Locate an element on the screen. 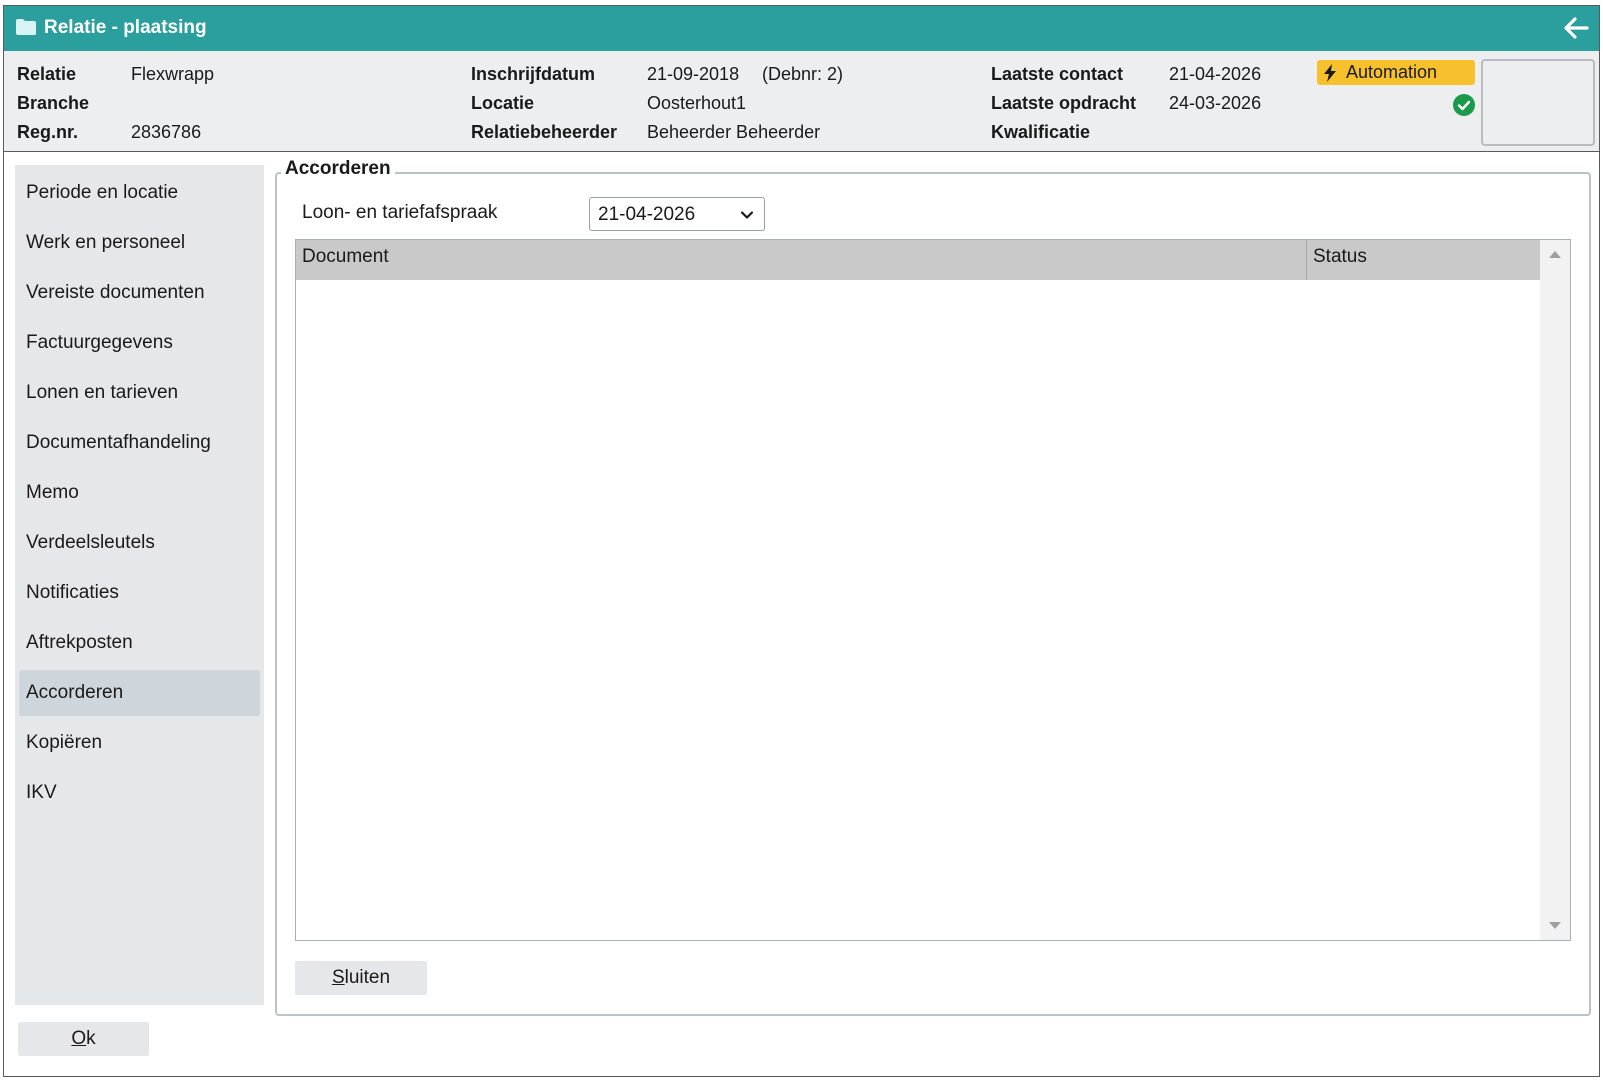 This screenshot has height=1080, width=1603. label-relatie: Relatie is located at coordinates (47, 74).